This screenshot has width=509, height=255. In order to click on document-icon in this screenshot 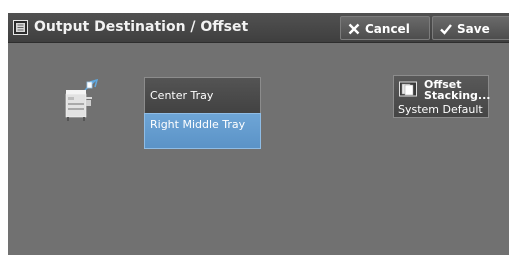, I will do `click(20, 27)`.